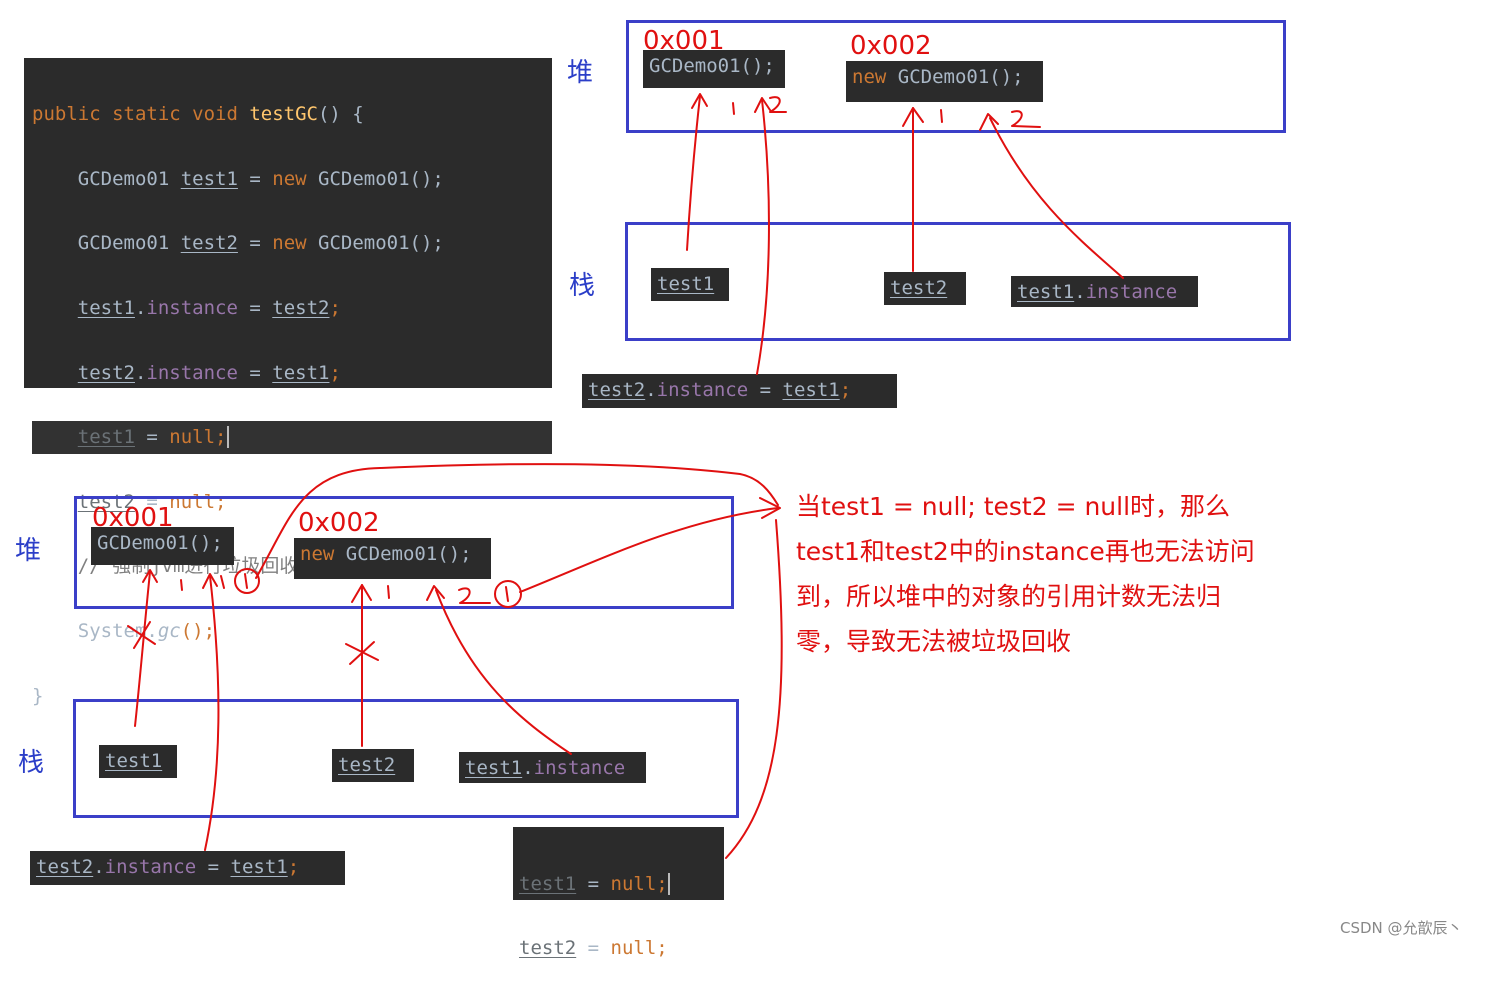 This screenshot has width=1486, height=996. Describe the element at coordinates (649, 550) in the screenshot. I see `loop-obj2-to-note` at that location.